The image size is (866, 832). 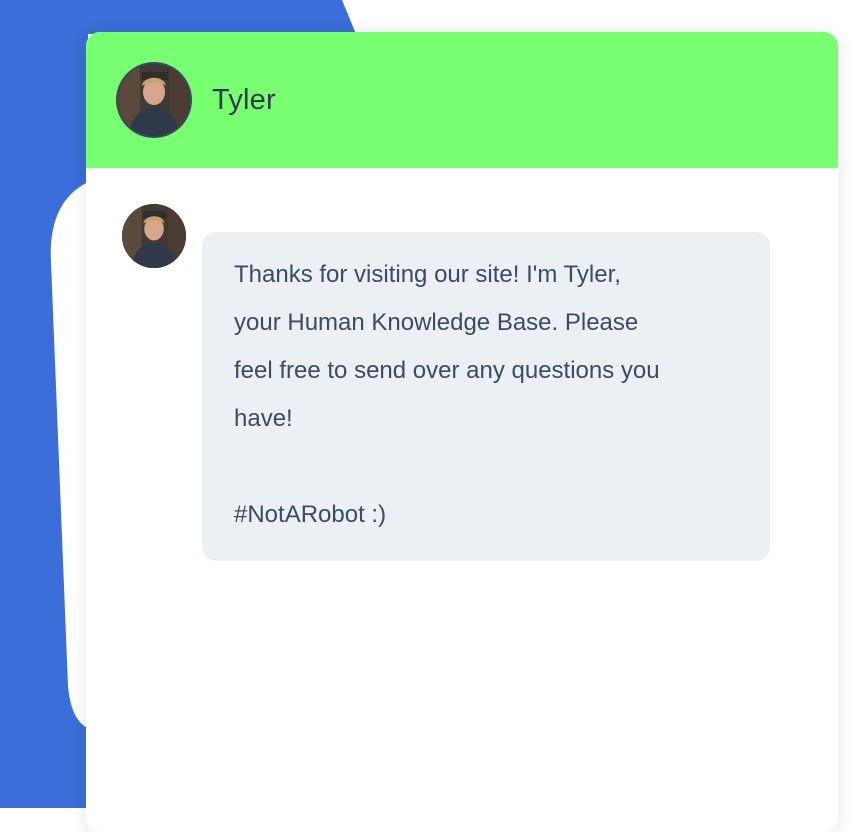 What do you see at coordinates (244, 99) in the screenshot?
I see `agent-name: Tyler` at bounding box center [244, 99].